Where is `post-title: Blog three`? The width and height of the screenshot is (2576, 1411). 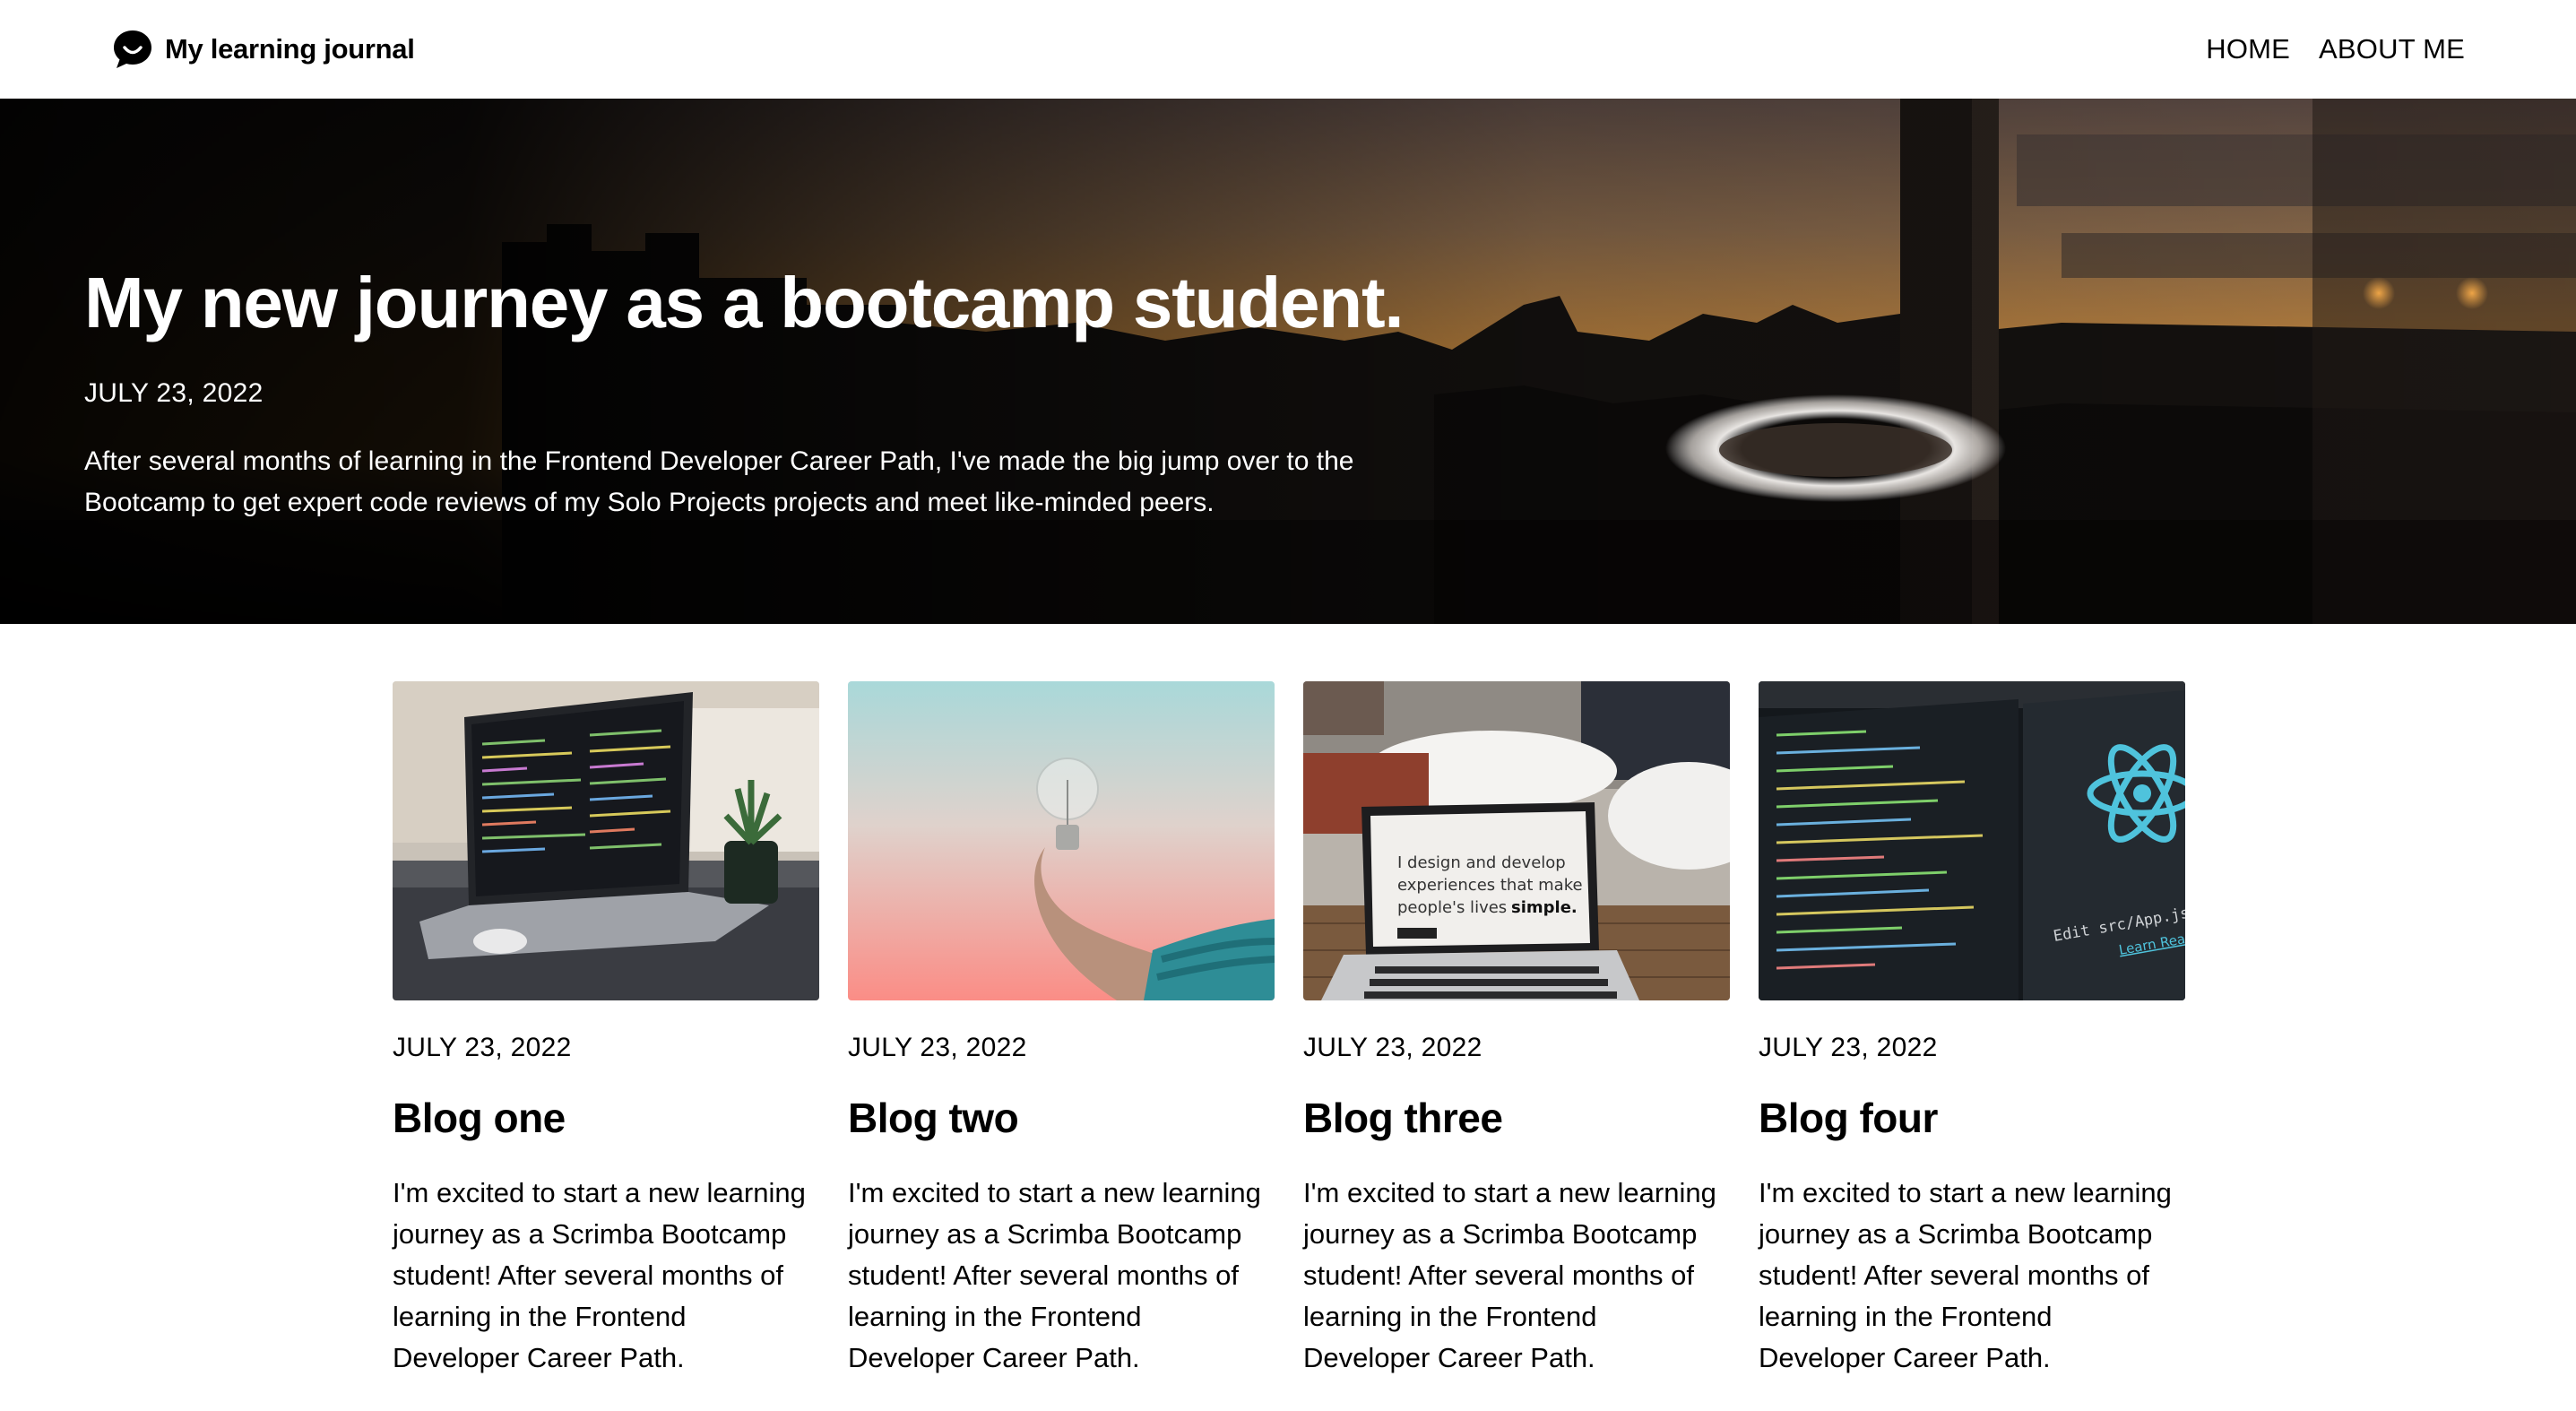 post-title: Blog three is located at coordinates (1516, 1118).